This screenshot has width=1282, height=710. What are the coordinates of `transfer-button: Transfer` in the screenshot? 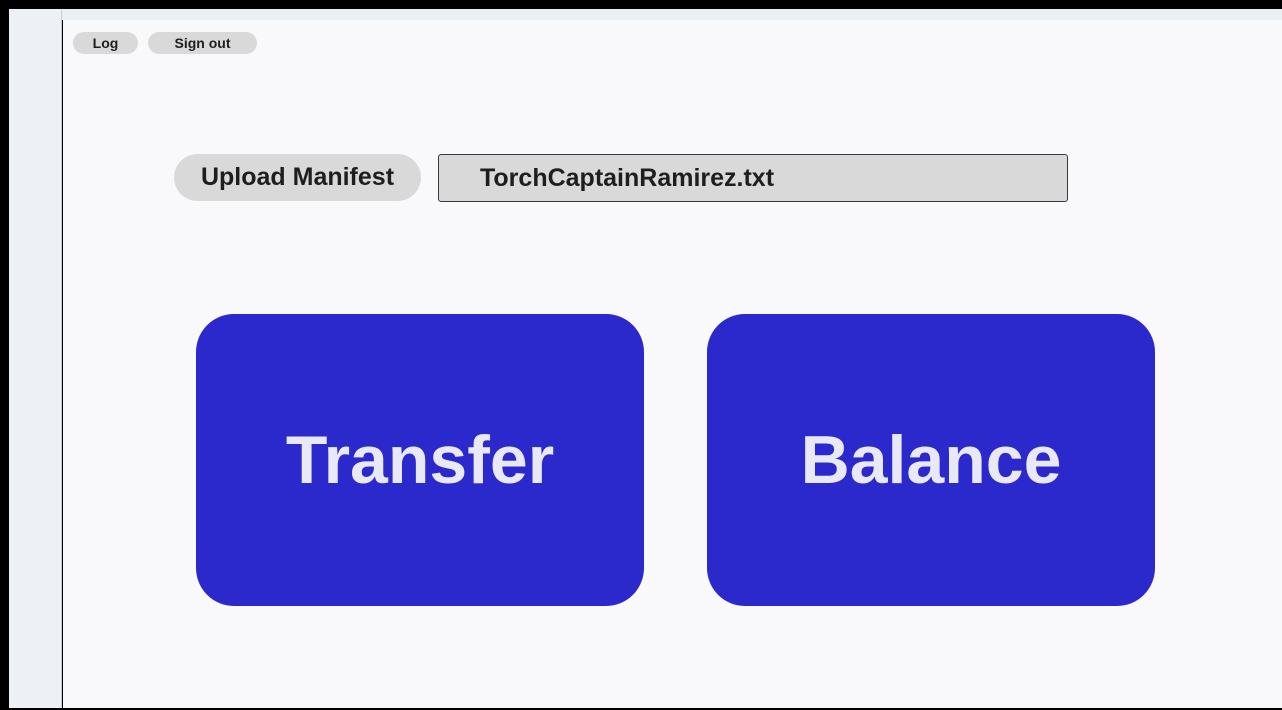 It's located at (420, 460).